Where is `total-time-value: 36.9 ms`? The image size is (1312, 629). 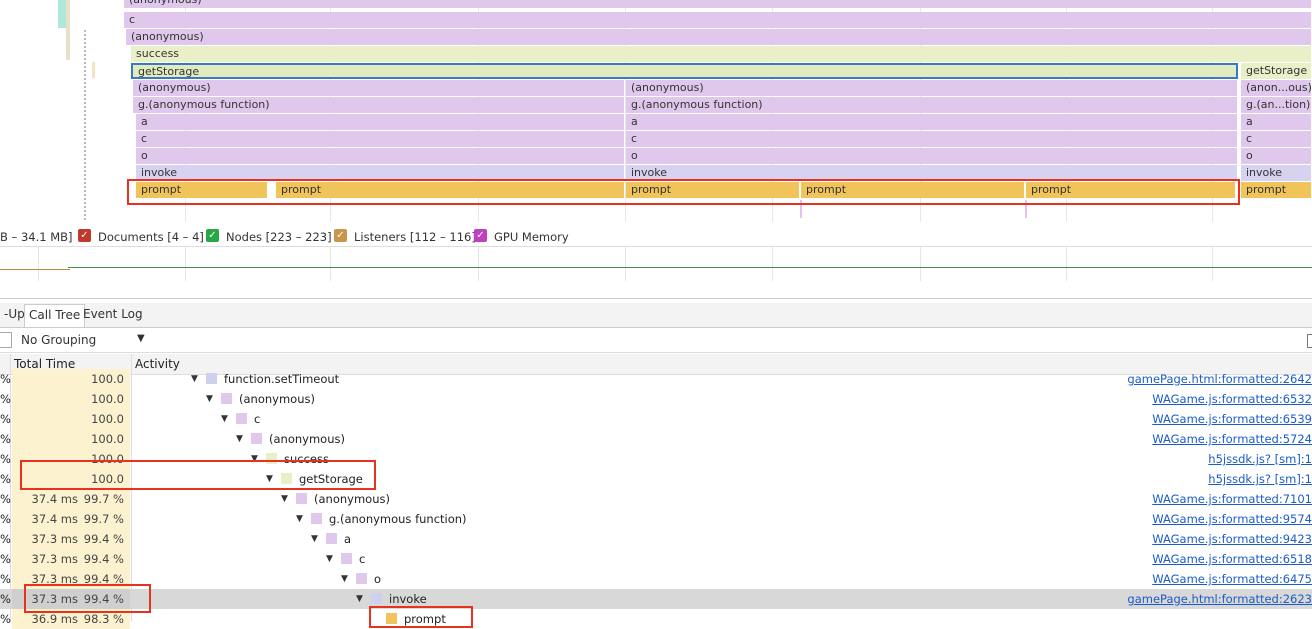 total-time-value: 36.9 ms is located at coordinates (54, 619).